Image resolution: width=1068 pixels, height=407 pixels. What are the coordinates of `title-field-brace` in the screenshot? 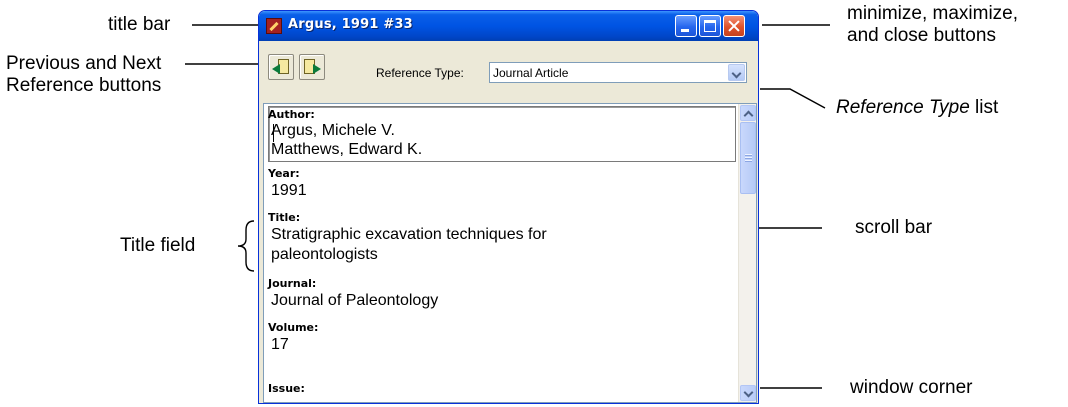 It's located at (246, 246).